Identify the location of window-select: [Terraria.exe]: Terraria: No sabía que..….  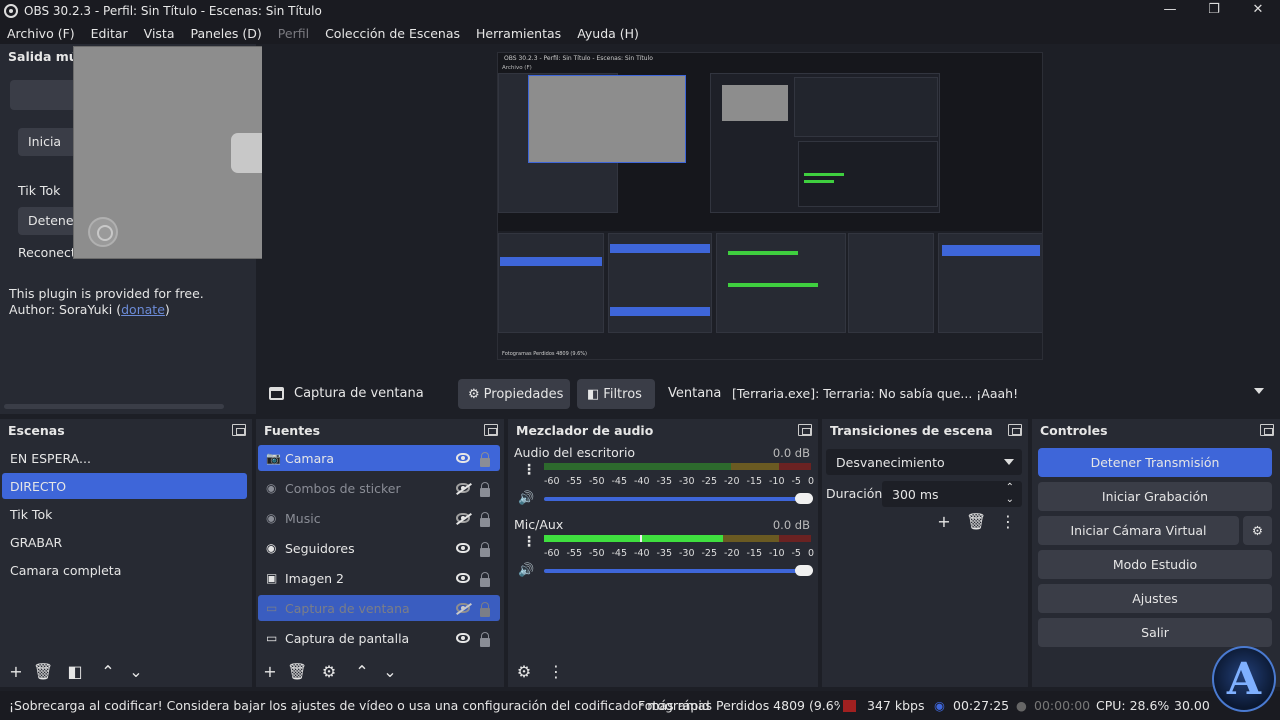
(998, 394).